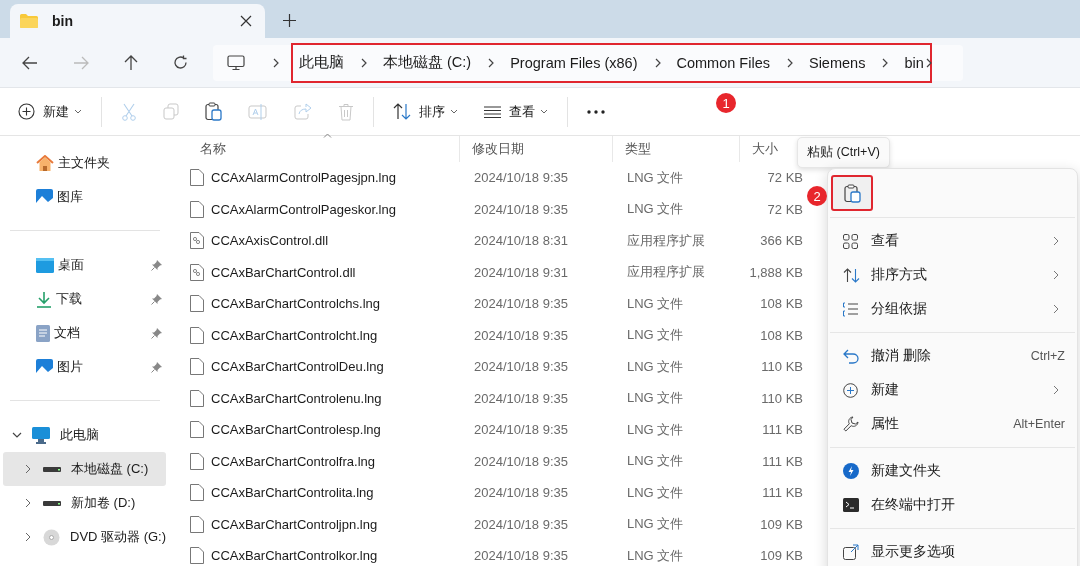  I want to click on shortcut-text: Alt+Enter, so click(1039, 424).